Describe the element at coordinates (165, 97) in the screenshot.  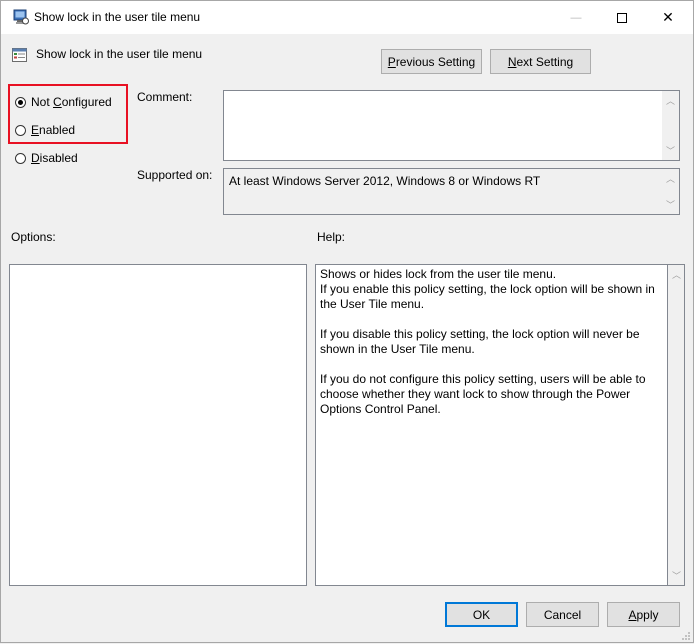
I see `comment-label: Comment:` at that location.